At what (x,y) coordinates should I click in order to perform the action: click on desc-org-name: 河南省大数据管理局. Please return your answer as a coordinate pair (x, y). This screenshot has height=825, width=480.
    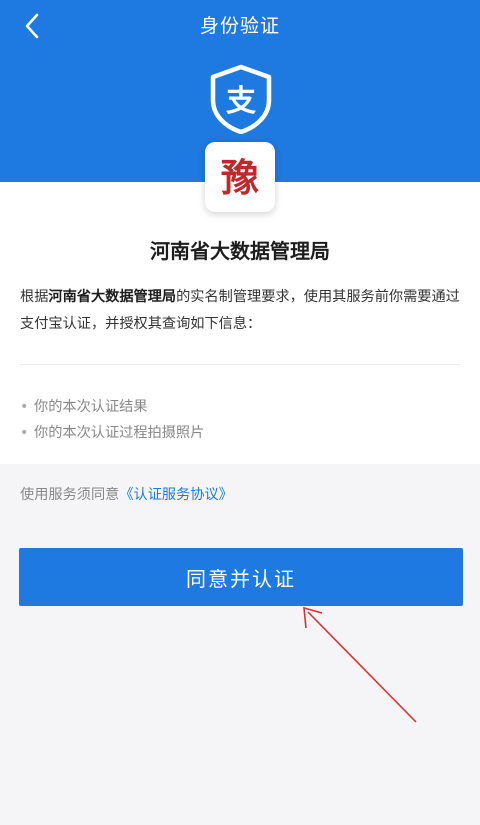
    Looking at the image, I should click on (112, 297).